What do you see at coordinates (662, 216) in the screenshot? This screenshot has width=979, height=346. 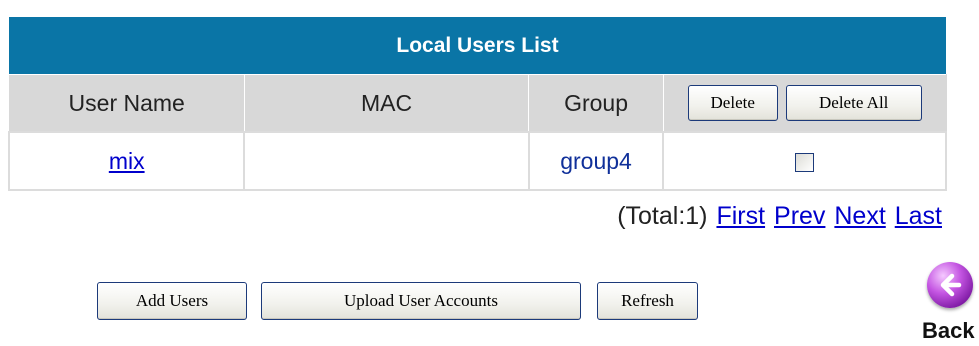 I see `total-count: (Total:1)` at bounding box center [662, 216].